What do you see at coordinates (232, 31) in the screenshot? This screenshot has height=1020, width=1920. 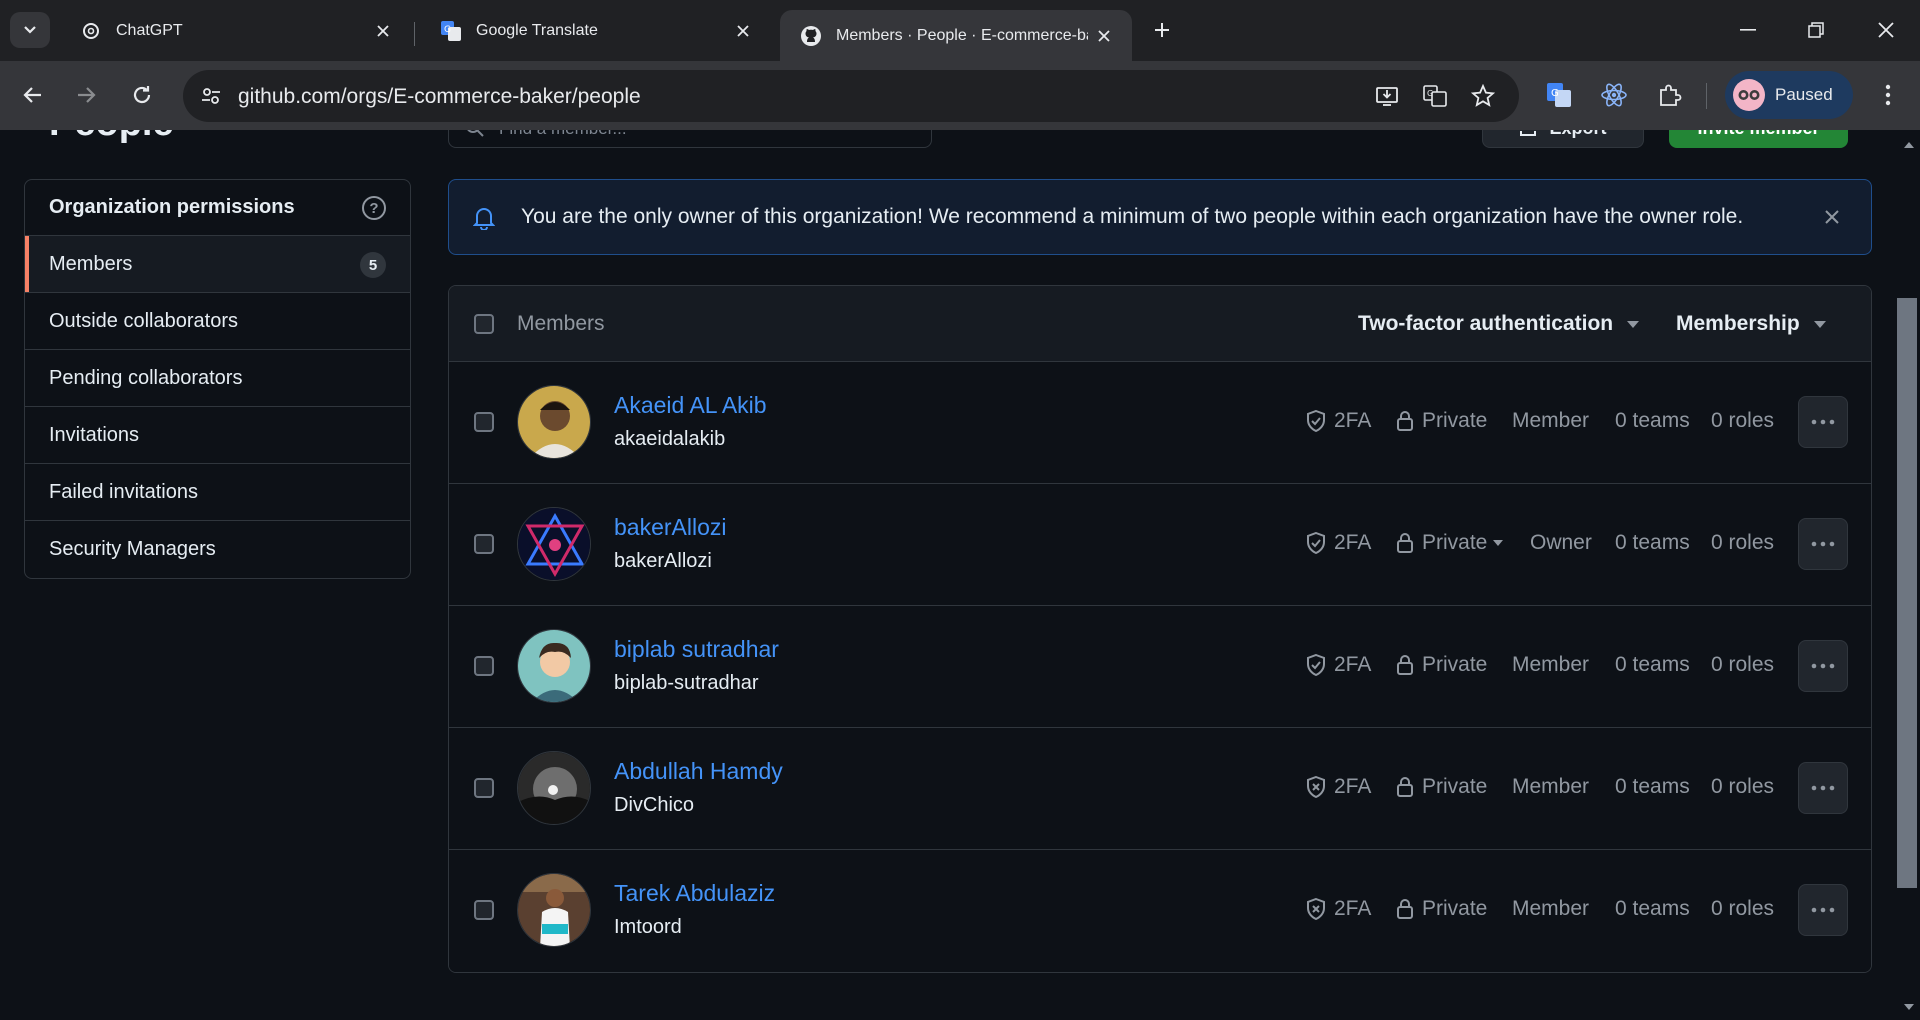 I see `tab-chatgpt: ChatGPT` at bounding box center [232, 31].